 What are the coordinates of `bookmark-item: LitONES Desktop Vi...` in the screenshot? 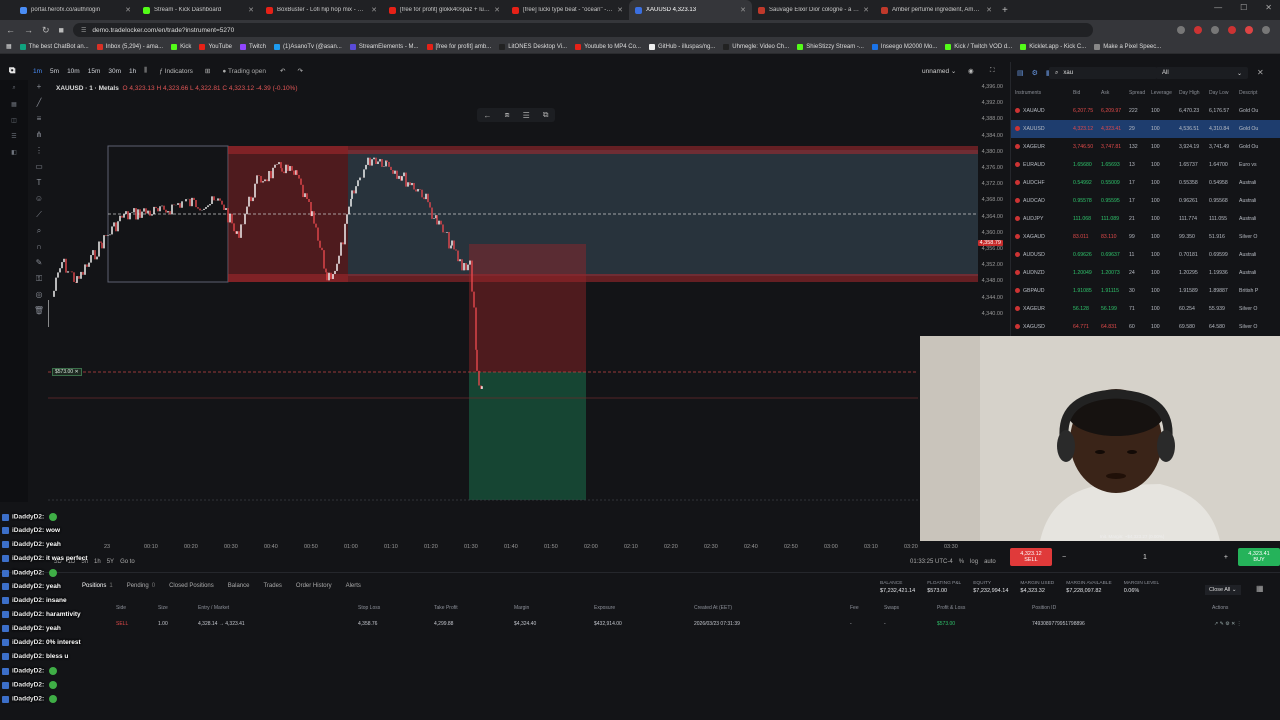 It's located at (533, 46).